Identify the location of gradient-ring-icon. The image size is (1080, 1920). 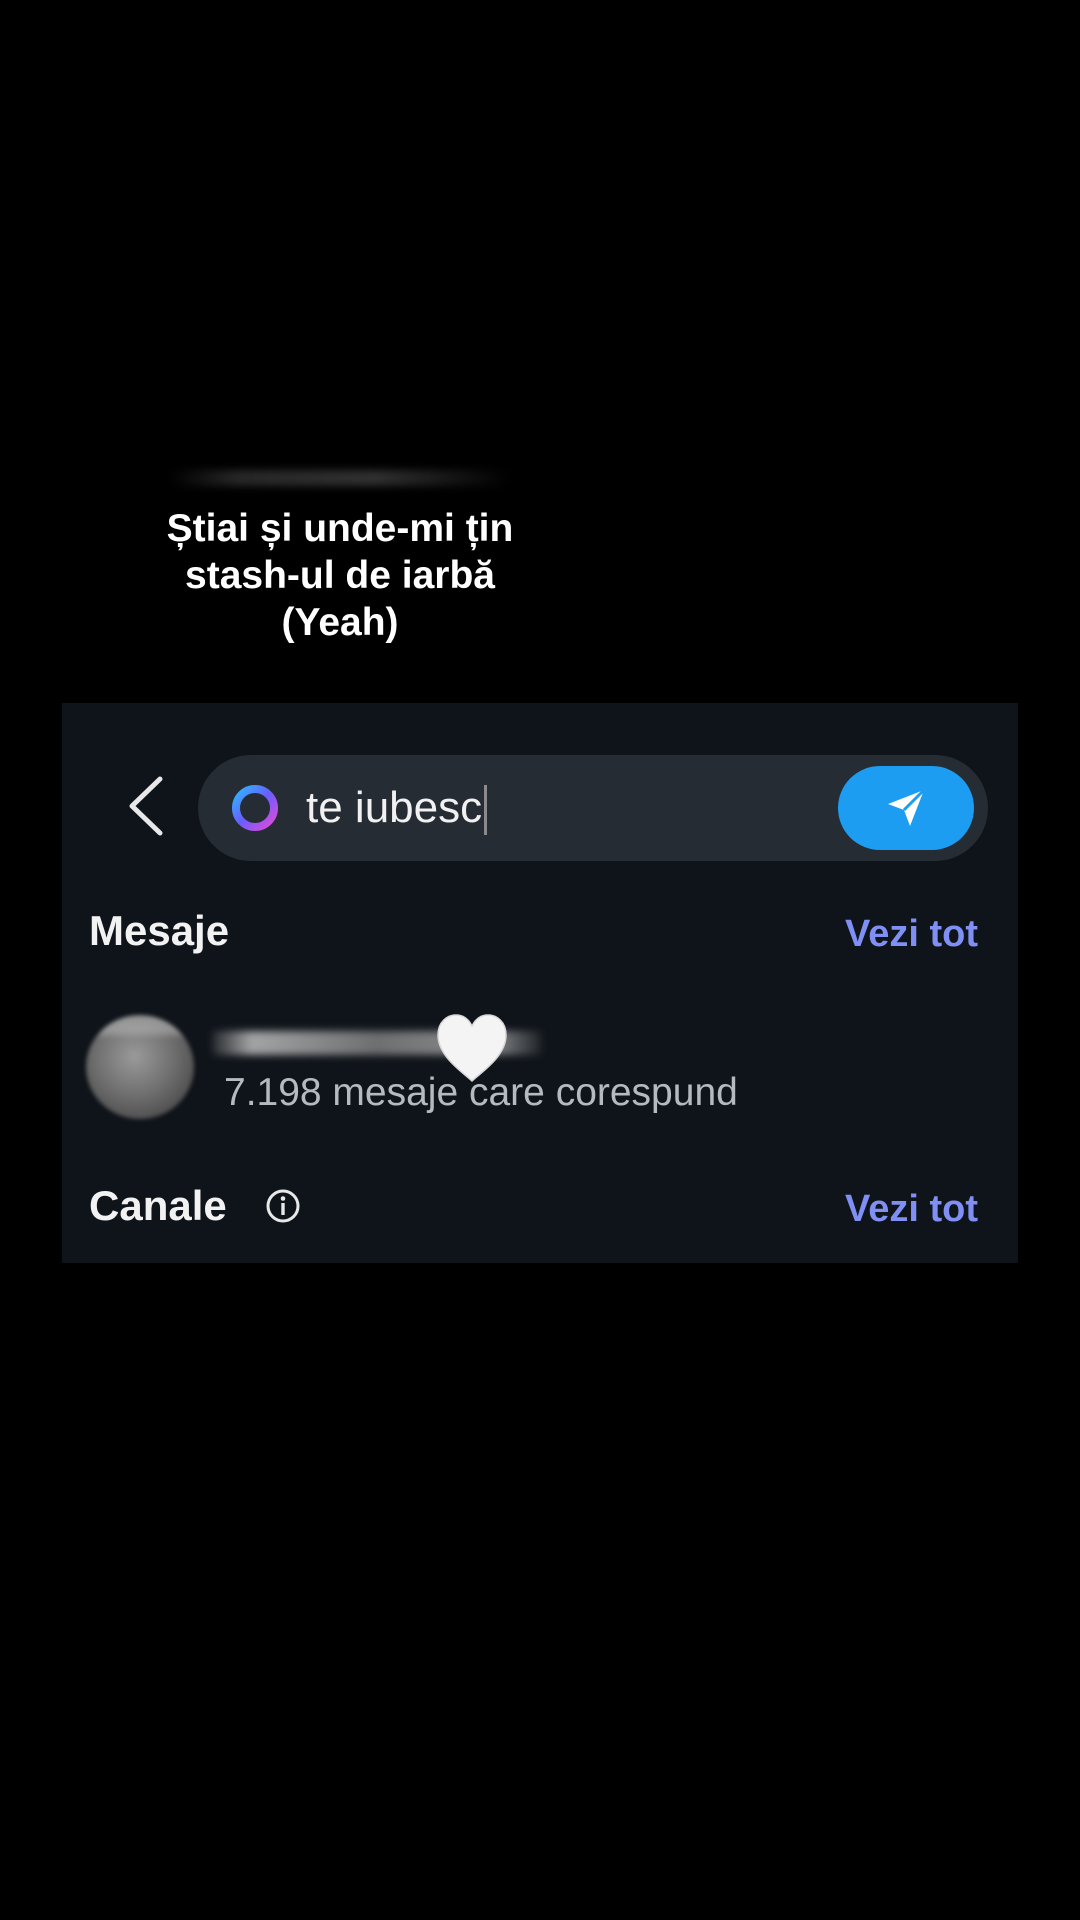
(255, 808).